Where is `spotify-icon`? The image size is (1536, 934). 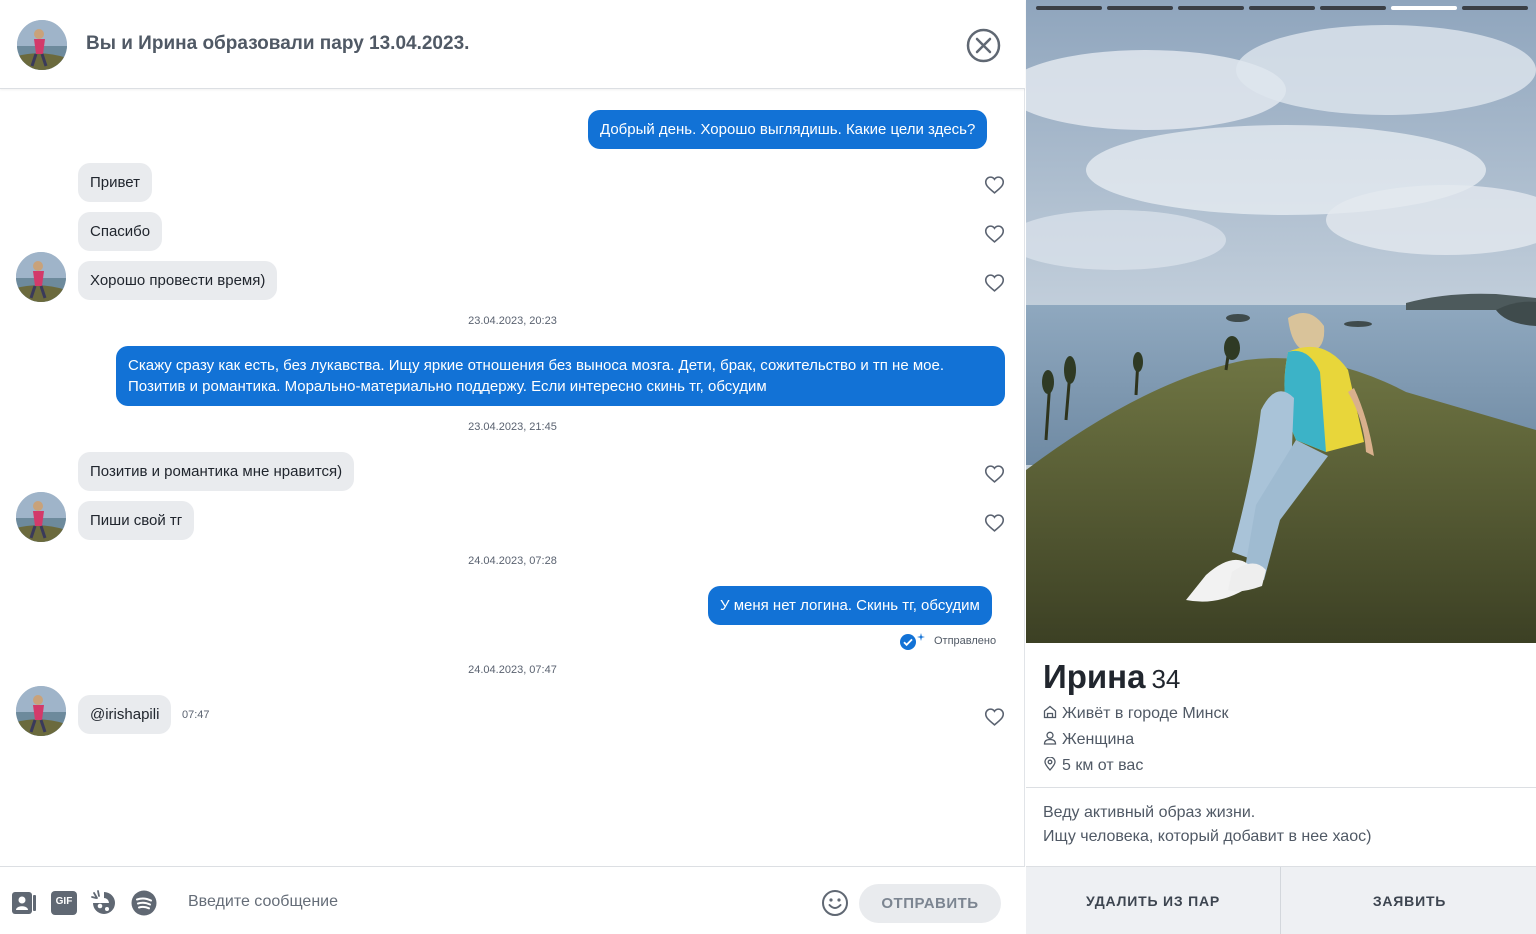
spotify-icon is located at coordinates (144, 903).